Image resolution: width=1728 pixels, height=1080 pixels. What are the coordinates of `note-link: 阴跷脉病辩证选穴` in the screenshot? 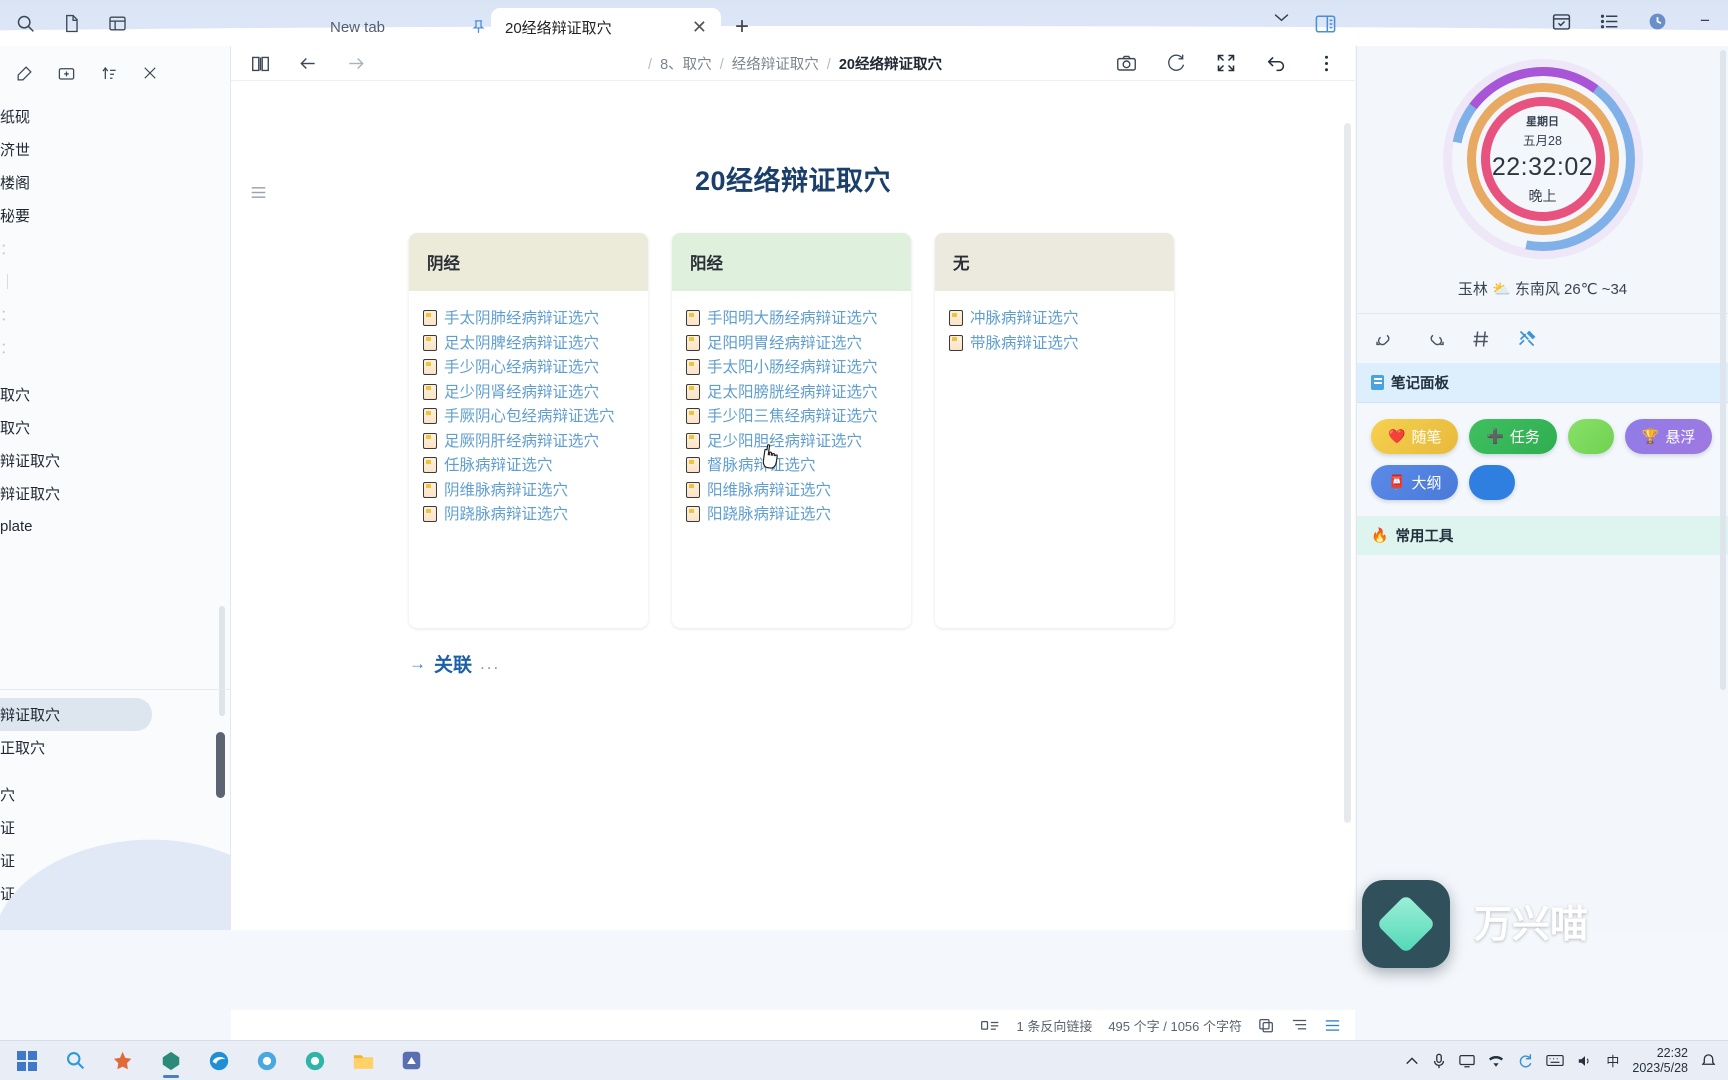 It's located at (506, 514).